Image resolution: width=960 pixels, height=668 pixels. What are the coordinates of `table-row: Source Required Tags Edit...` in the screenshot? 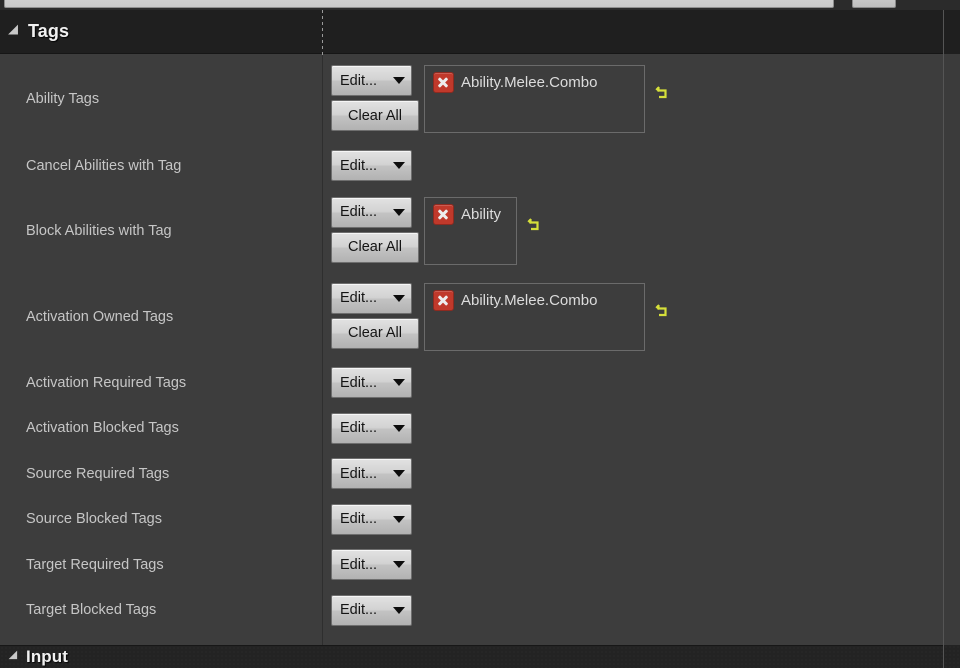 It's located at (471, 473).